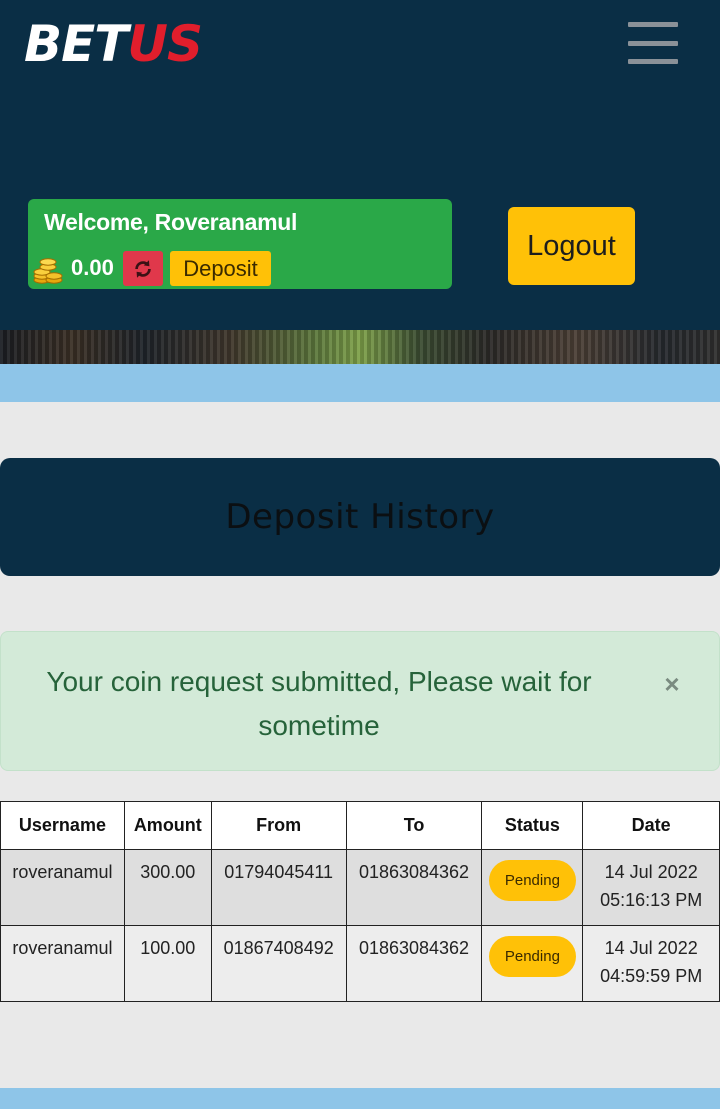 The height and width of the screenshot is (1109, 720). I want to click on crowd-texture, so click(360, 347).